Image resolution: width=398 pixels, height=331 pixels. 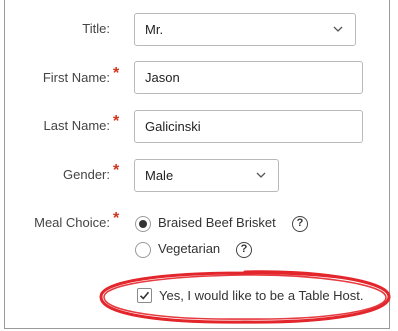 I want to click on title-select: Mr., so click(x=245, y=29).